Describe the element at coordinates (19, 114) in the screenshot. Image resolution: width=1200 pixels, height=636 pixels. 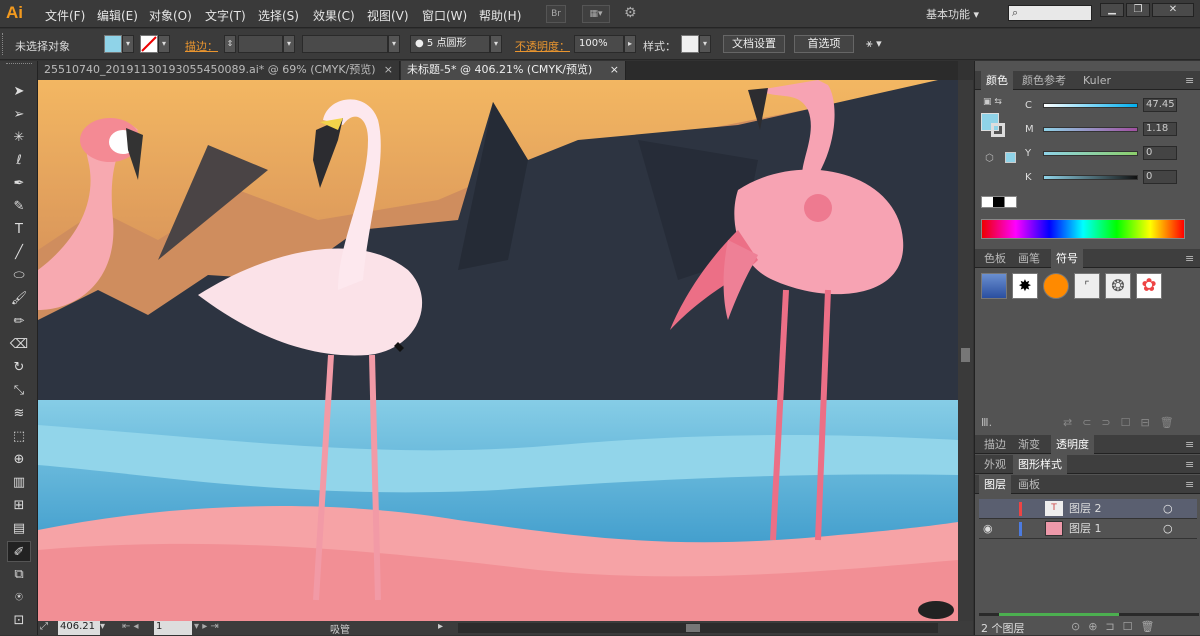
I see `direct-selection-tool-icon: ➢` at that location.